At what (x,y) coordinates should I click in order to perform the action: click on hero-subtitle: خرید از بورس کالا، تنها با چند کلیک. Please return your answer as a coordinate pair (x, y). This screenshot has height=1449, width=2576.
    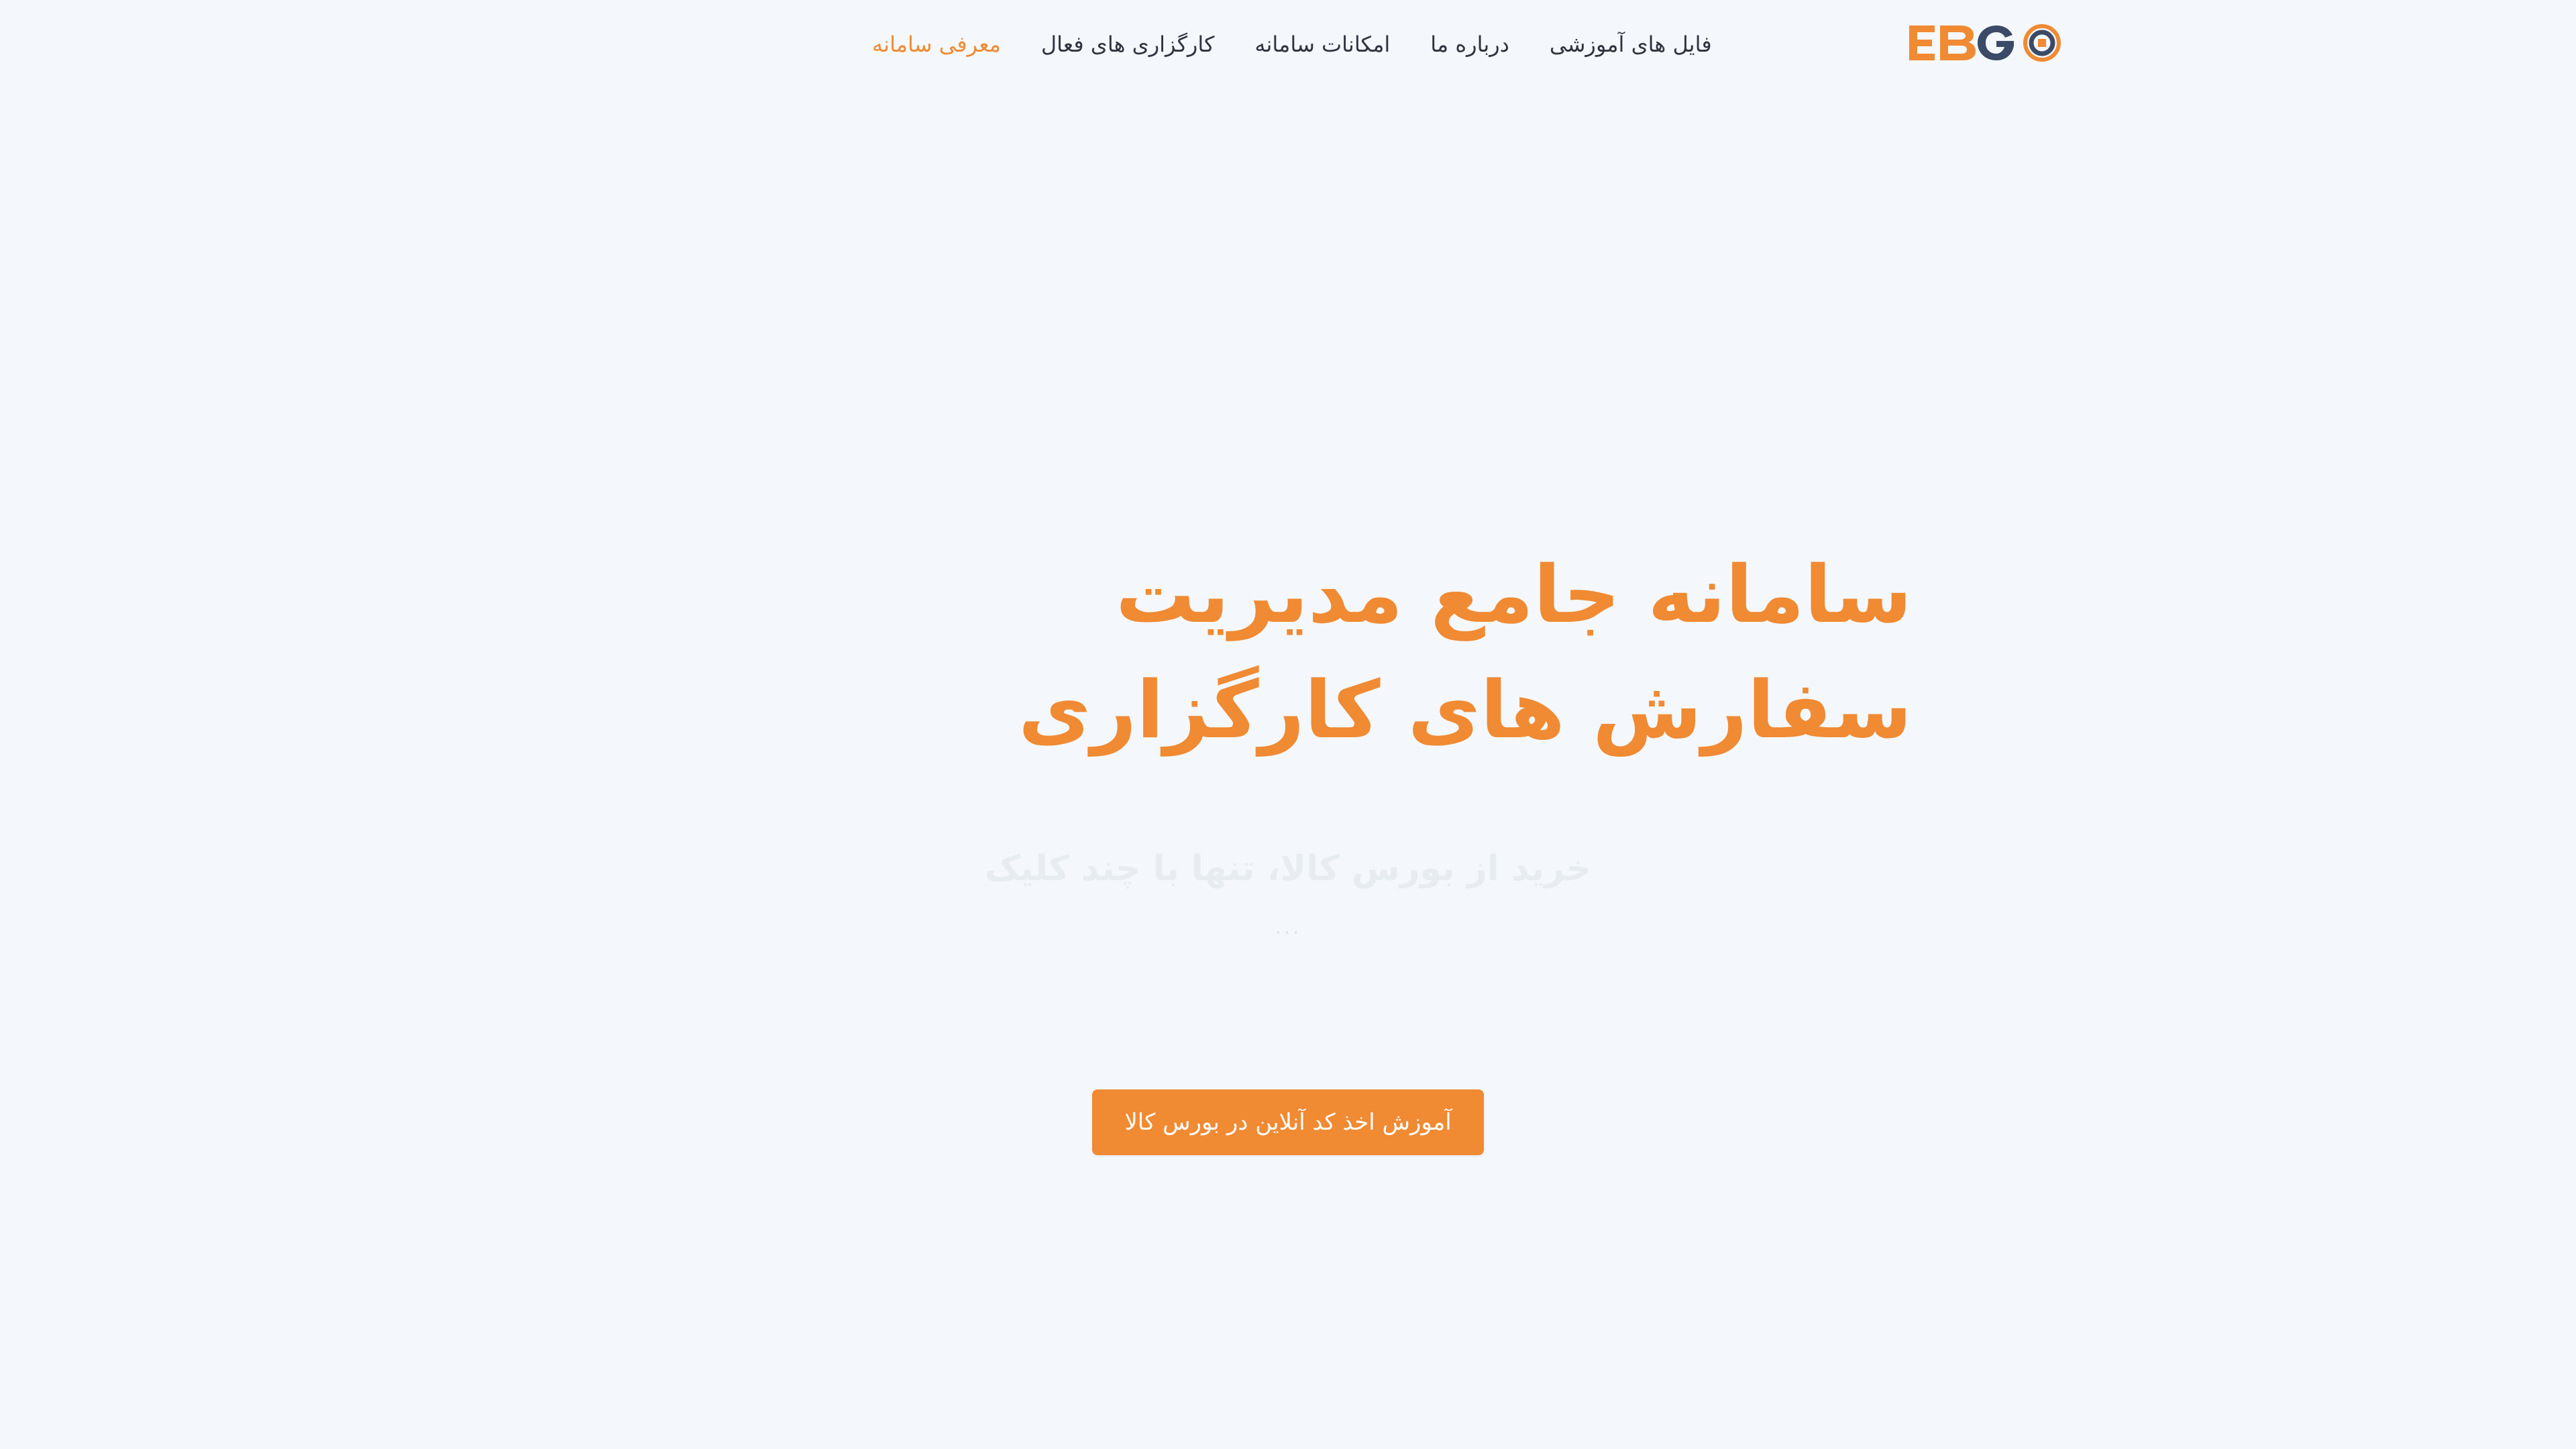
    Looking at the image, I should click on (1288, 869).